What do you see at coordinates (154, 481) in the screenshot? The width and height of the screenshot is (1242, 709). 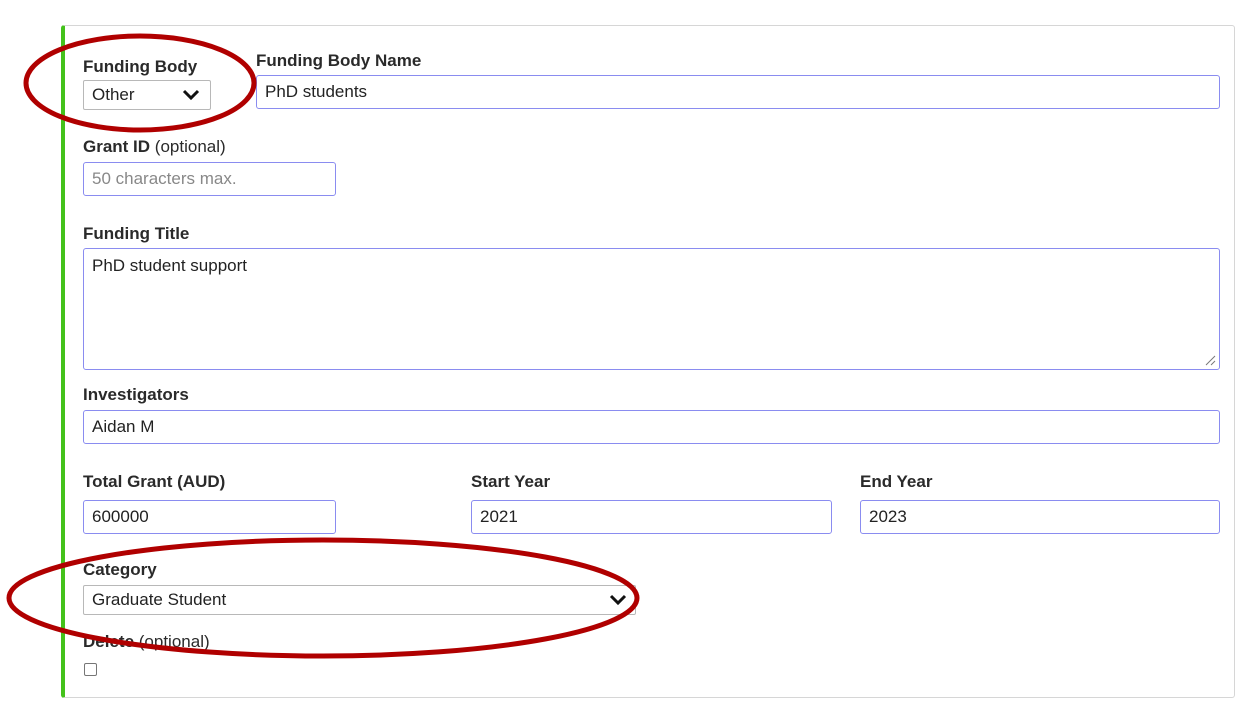 I see `total-grant-label: Total Grant (AUD)` at bounding box center [154, 481].